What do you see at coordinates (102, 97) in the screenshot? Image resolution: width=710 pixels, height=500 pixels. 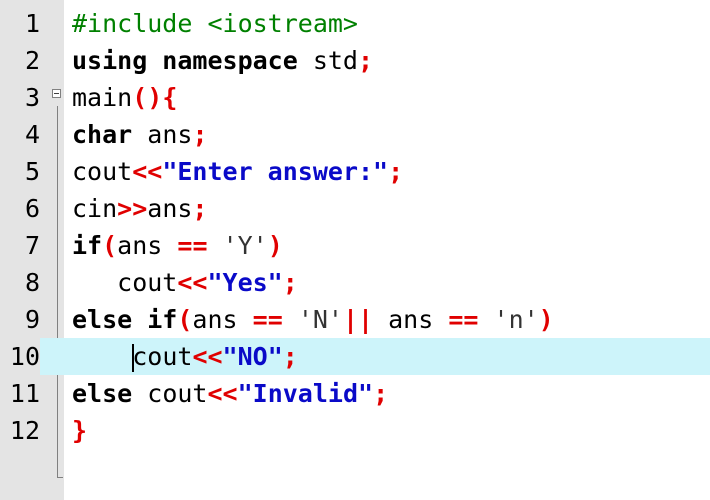 I see `code-token: main` at bounding box center [102, 97].